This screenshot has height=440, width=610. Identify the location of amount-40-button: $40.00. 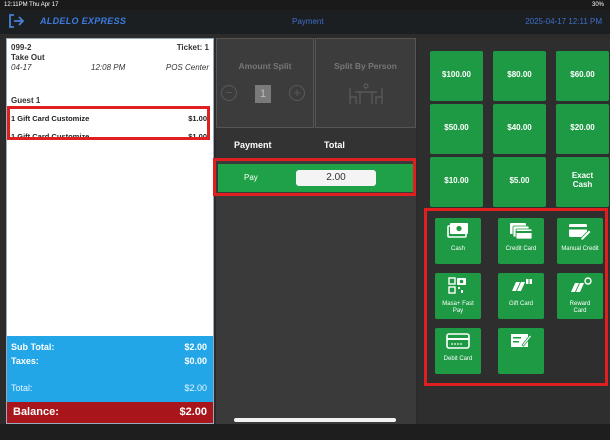
(519, 129).